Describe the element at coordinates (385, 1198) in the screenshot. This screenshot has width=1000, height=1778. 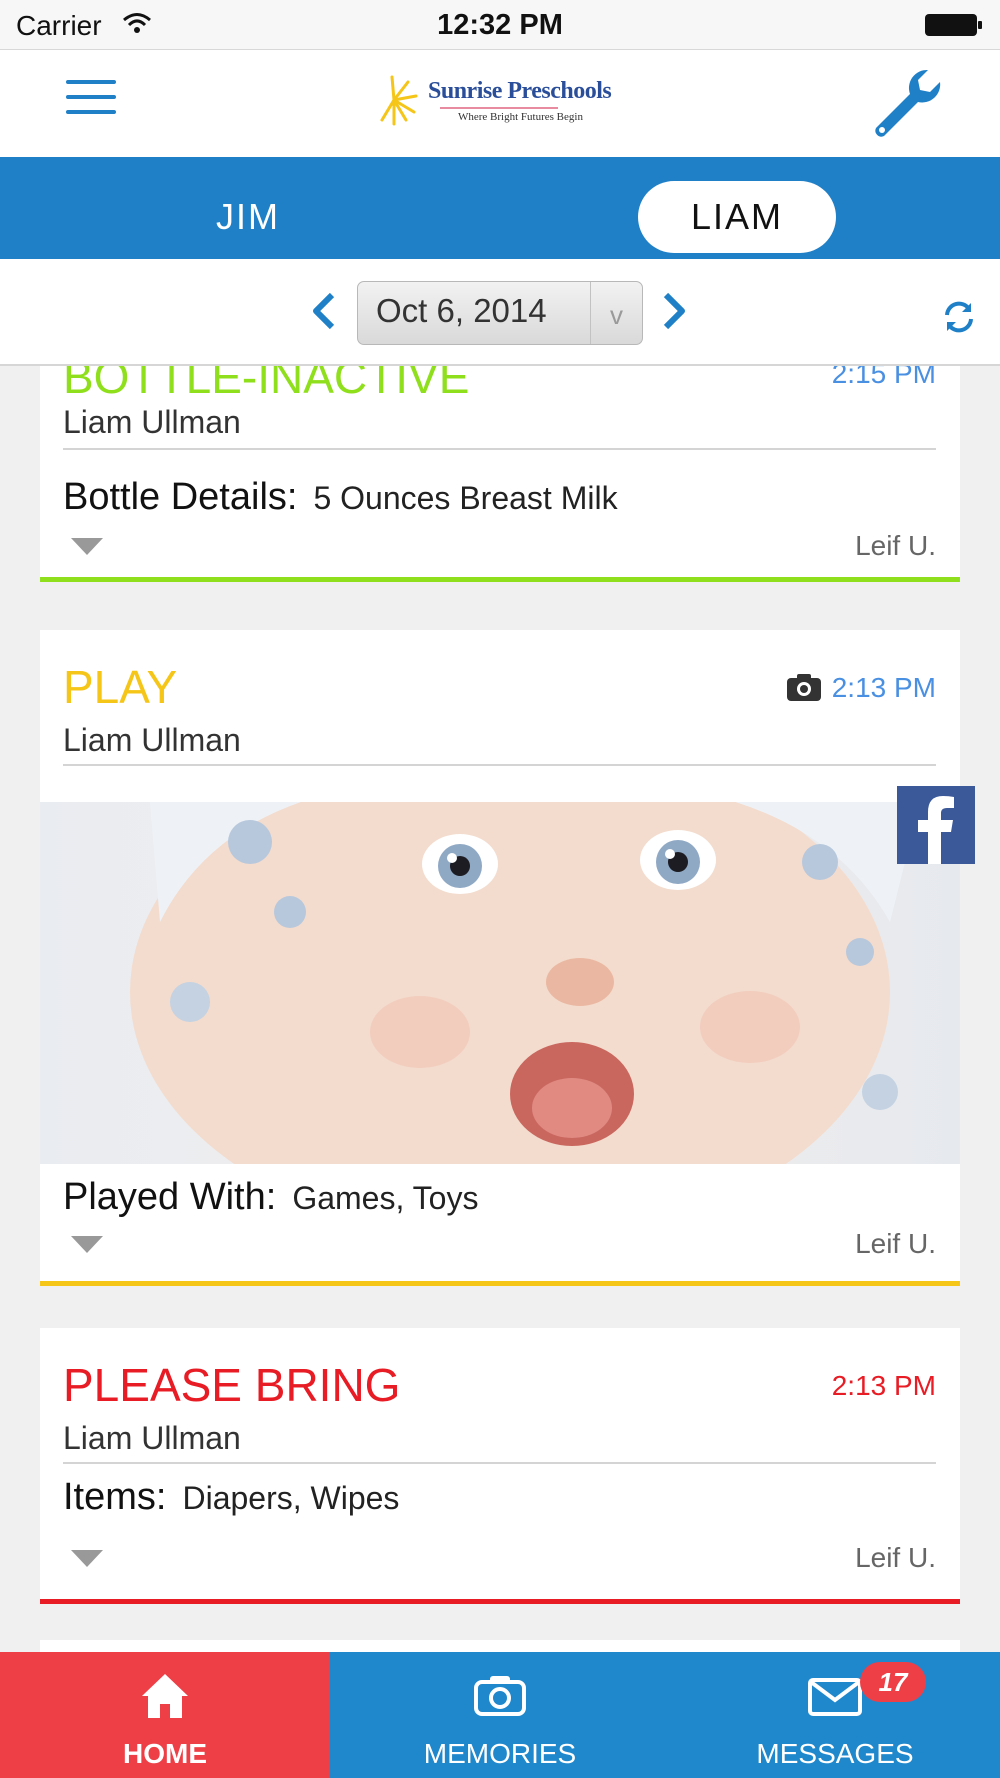
I see `detail-value: Games, Toys` at that location.